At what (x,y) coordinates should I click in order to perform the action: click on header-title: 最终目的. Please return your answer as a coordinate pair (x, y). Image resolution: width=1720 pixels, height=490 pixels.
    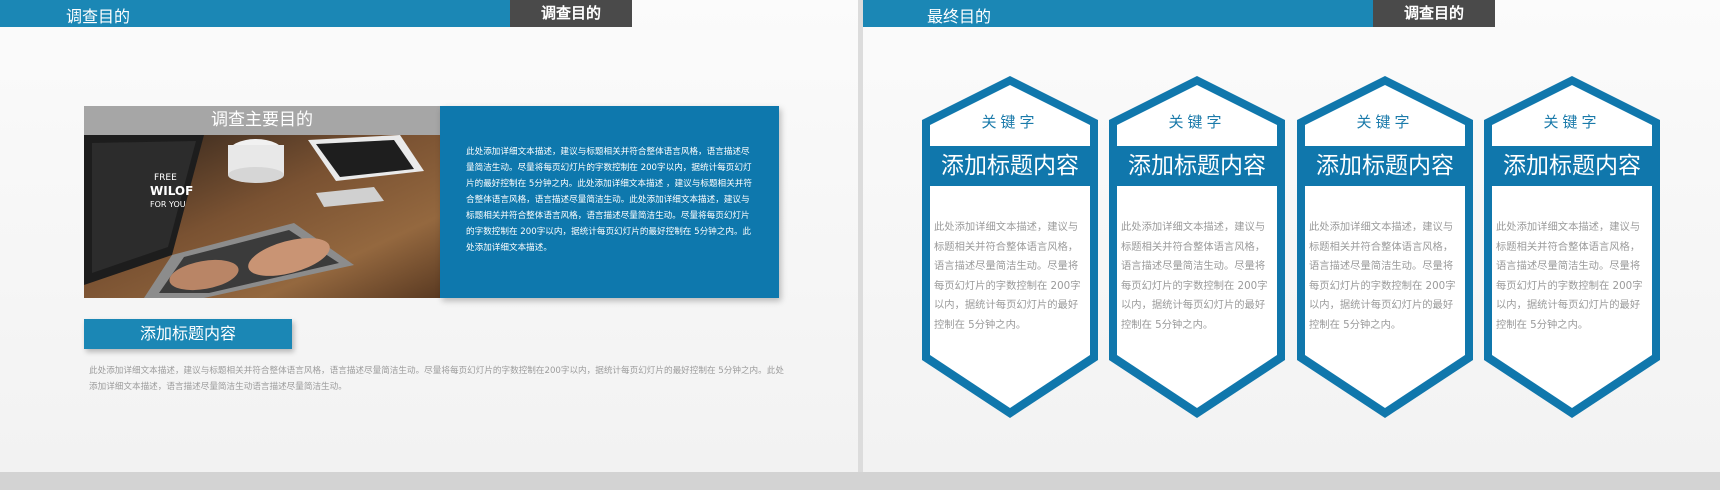
    Looking at the image, I should click on (959, 16).